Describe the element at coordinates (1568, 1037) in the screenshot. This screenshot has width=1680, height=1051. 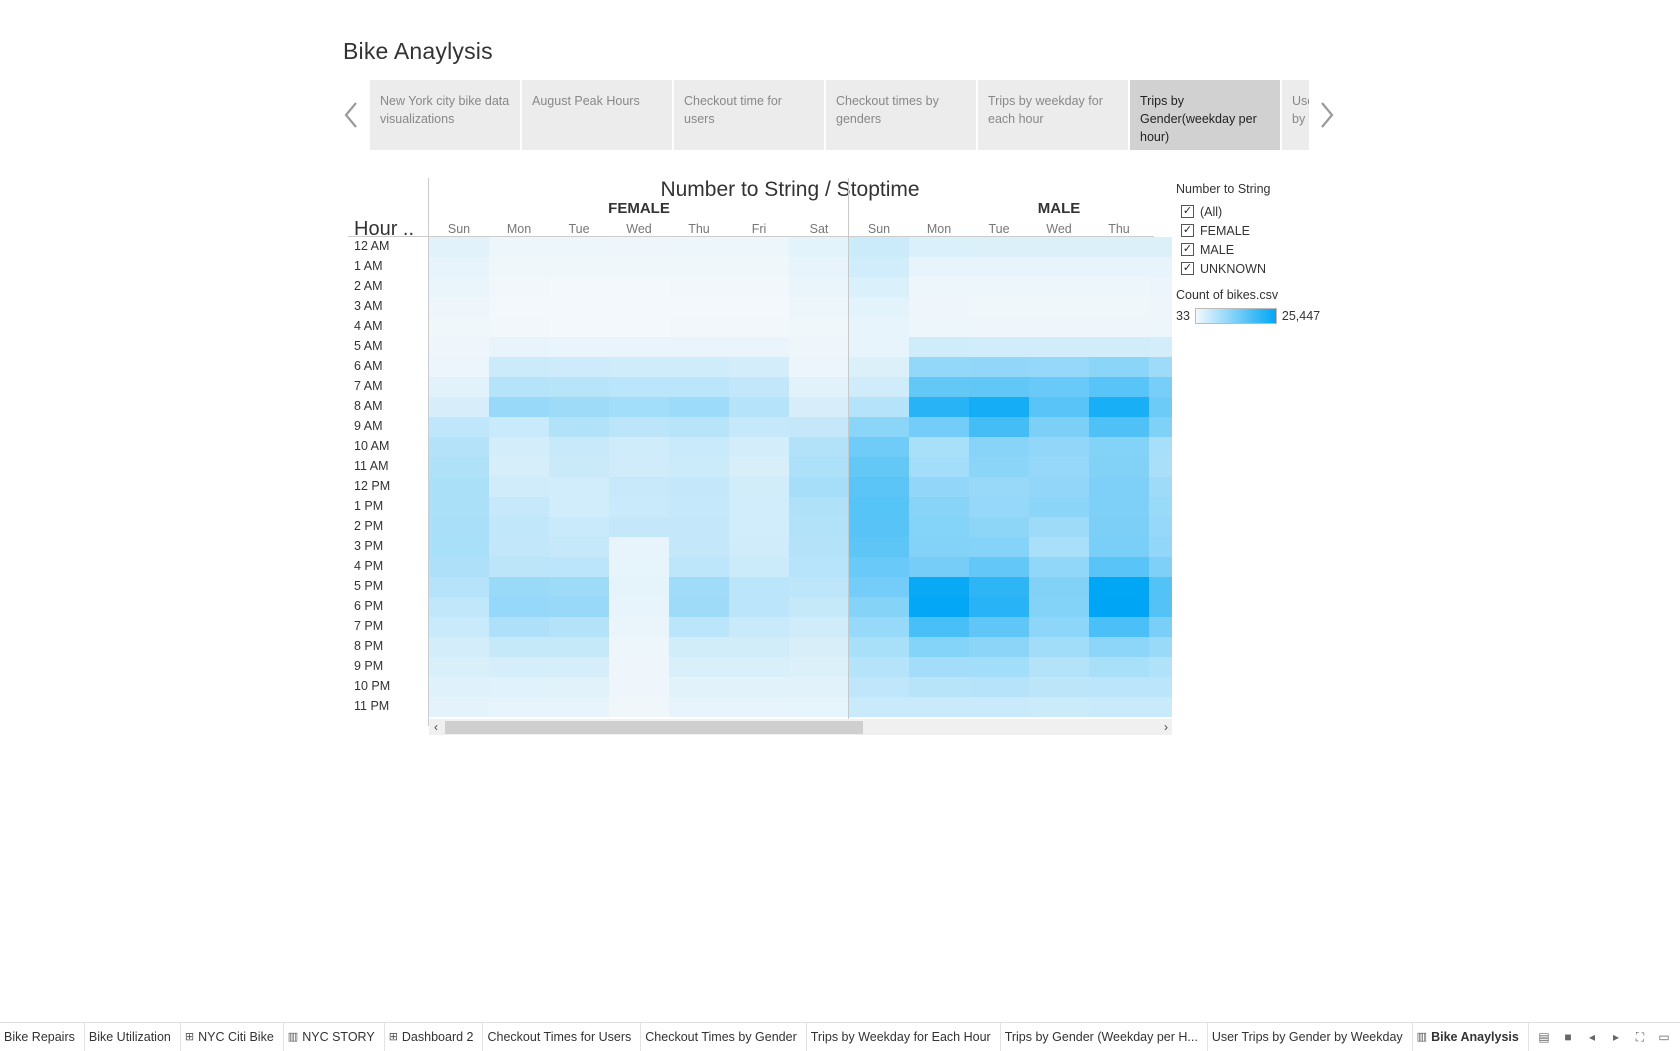
I see `show-tabs-icon: ■` at that location.